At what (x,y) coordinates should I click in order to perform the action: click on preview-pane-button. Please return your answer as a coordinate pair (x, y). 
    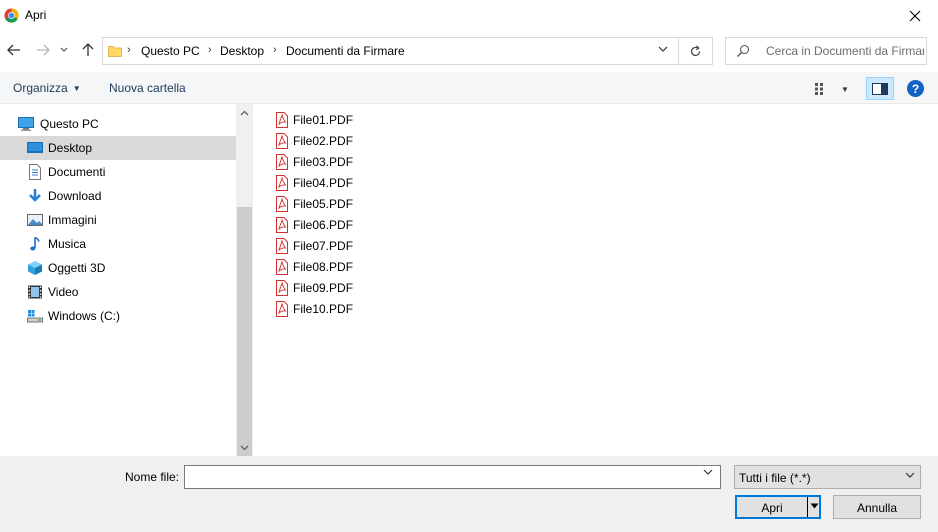
    Looking at the image, I should click on (880, 88).